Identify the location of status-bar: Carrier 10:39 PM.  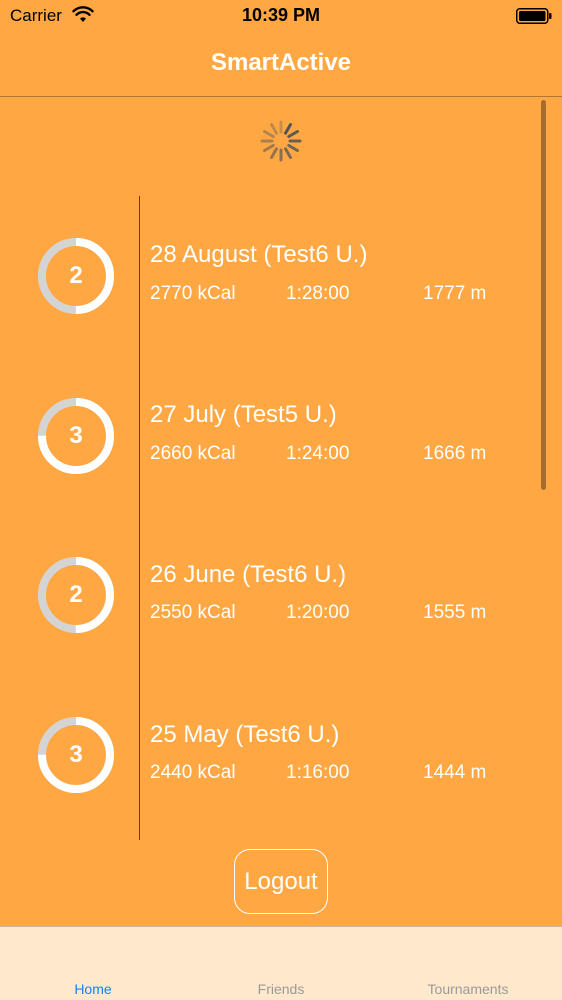
(281, 16).